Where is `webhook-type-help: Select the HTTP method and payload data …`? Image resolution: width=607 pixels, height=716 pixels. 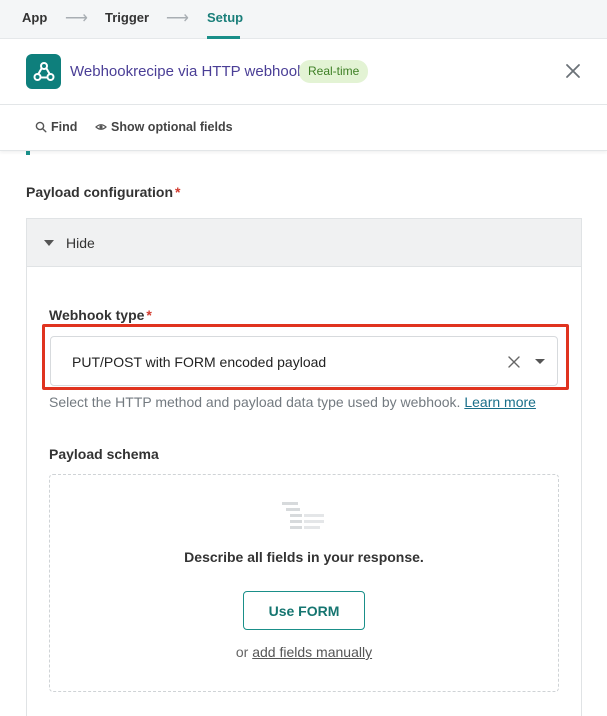
webhook-type-help: Select the HTTP method and payload data … is located at coordinates (292, 402).